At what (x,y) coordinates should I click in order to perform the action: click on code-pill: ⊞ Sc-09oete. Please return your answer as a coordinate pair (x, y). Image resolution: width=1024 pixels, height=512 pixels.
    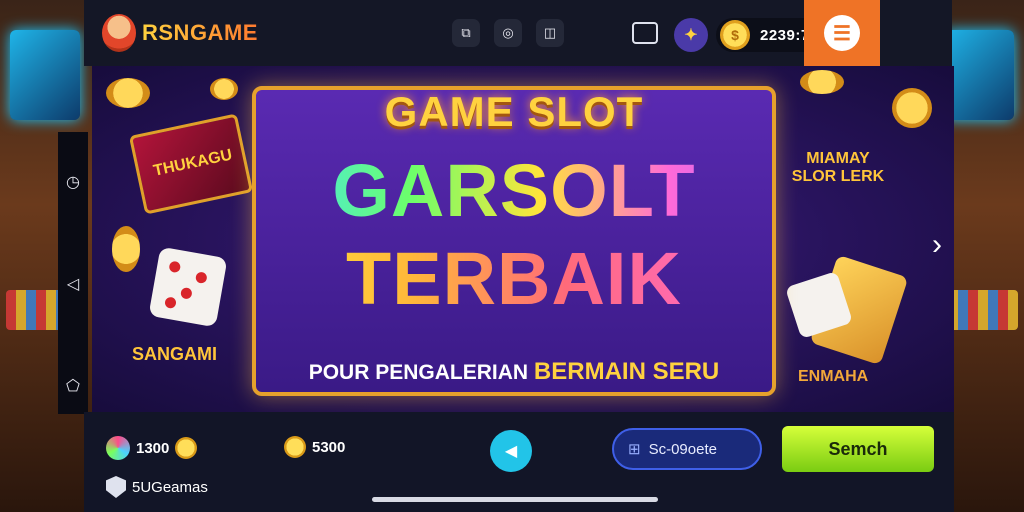
    Looking at the image, I should click on (687, 449).